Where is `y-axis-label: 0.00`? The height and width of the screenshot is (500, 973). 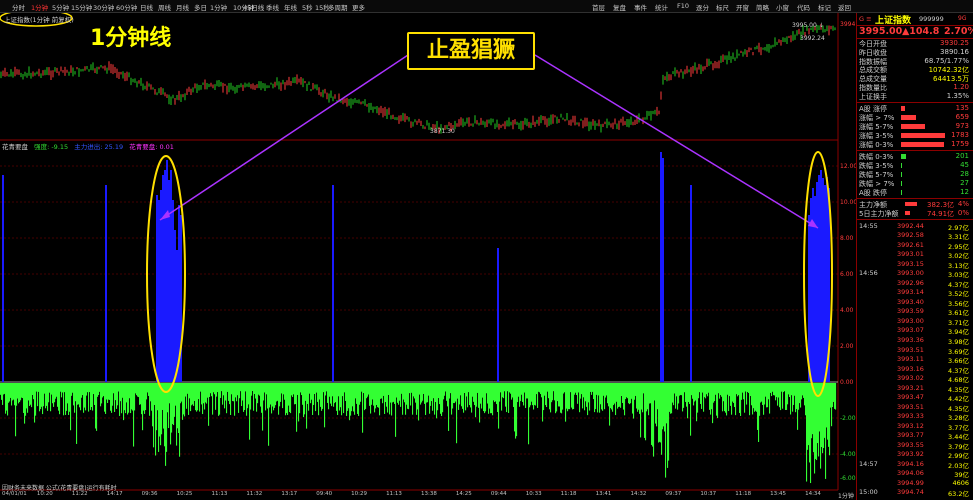
y-axis-label: 0.00 is located at coordinates (847, 382).